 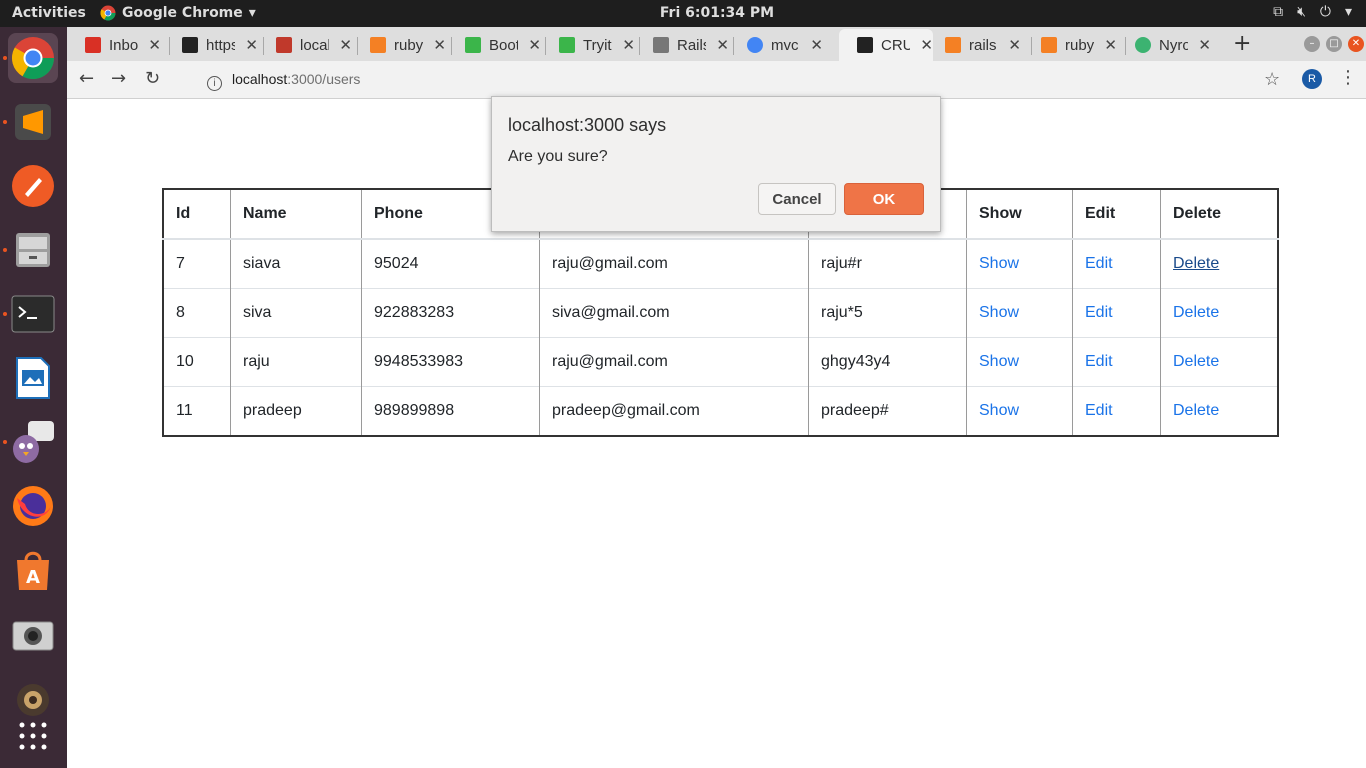 I want to click on maximize-button: □, so click(x=1334, y=44).